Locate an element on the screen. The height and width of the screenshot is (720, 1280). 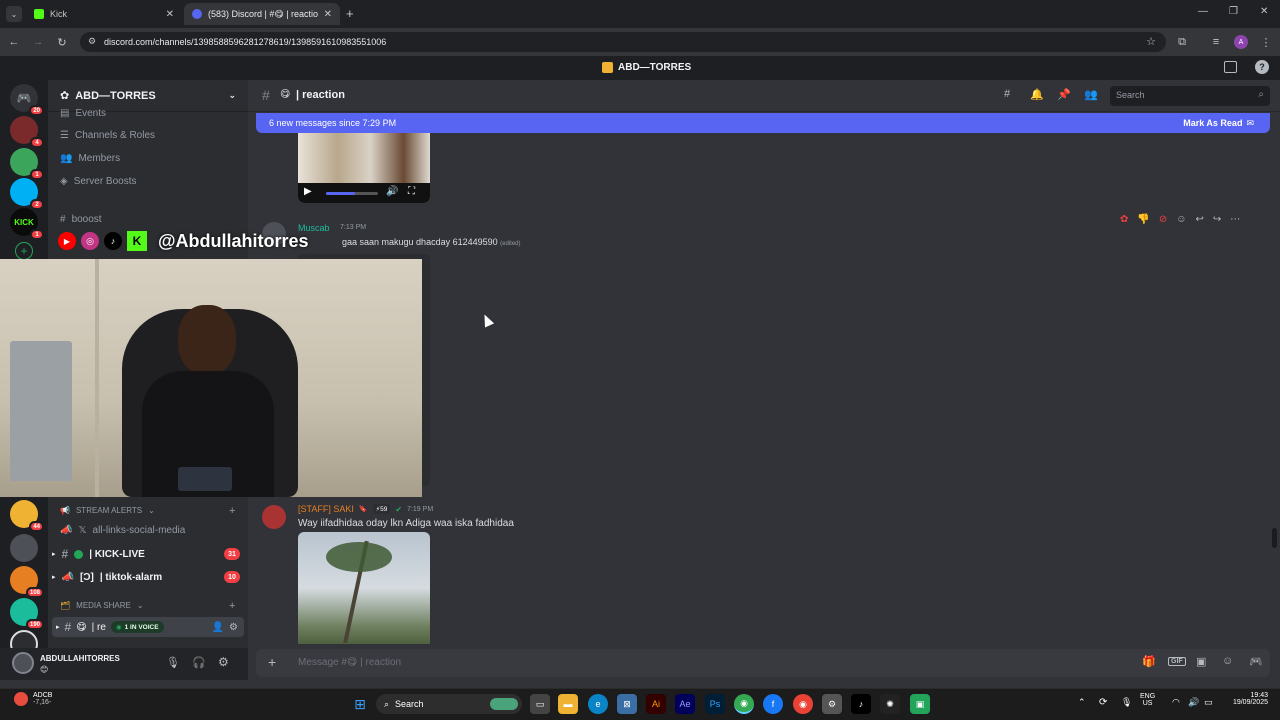
chrome-icon: ◉ is located at coordinates (744, 704).